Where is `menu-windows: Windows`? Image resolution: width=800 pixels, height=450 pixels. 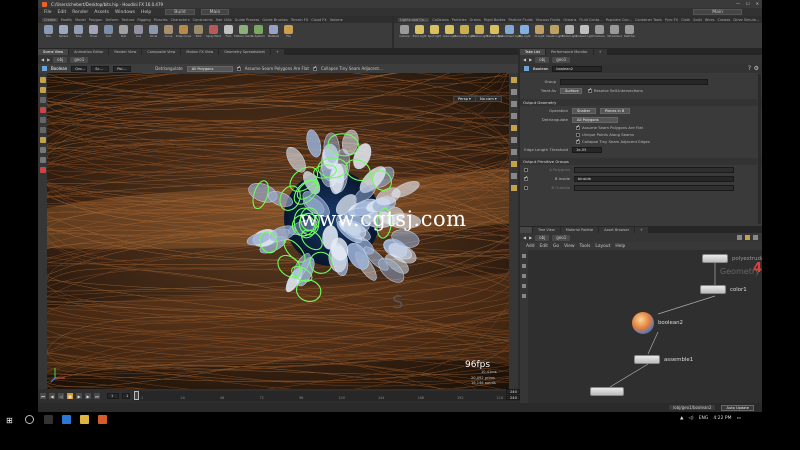
menu-windows: Windows is located at coordinates (125, 12).